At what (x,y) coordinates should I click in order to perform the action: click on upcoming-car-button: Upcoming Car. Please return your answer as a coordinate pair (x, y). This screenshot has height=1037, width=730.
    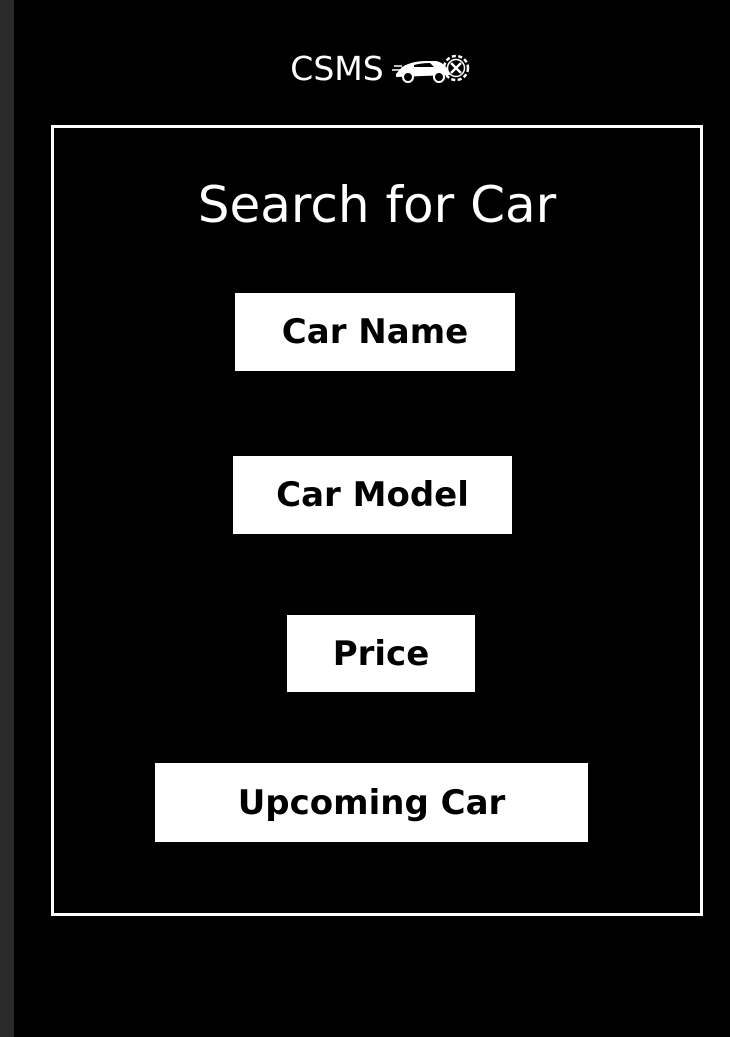
    Looking at the image, I should click on (371, 802).